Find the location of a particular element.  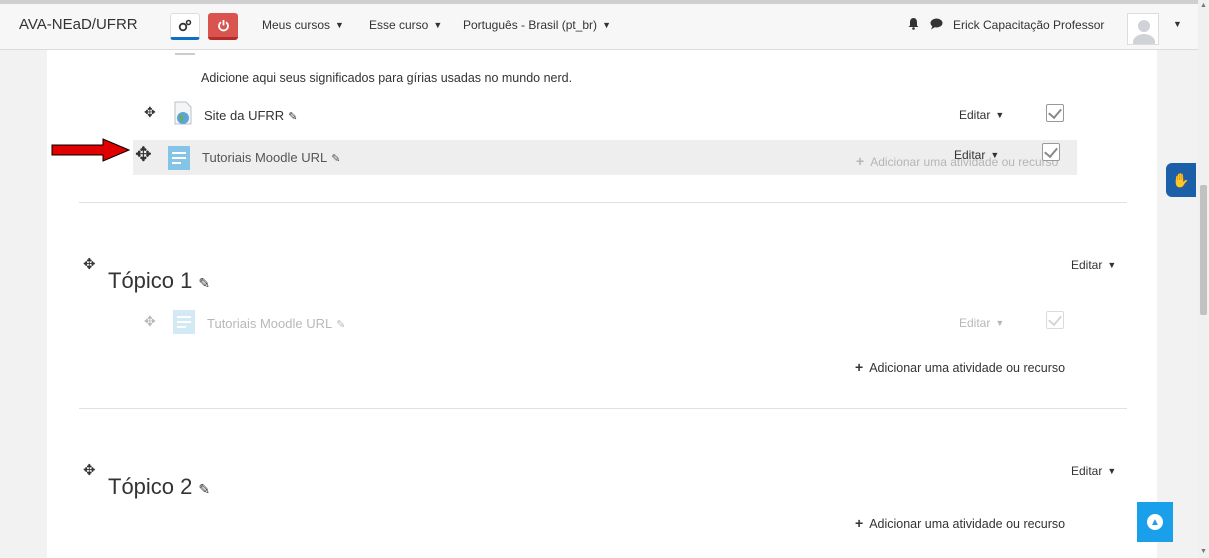

menu-language: Português - Brasil (pt_br) ▼ is located at coordinates (537, 25).